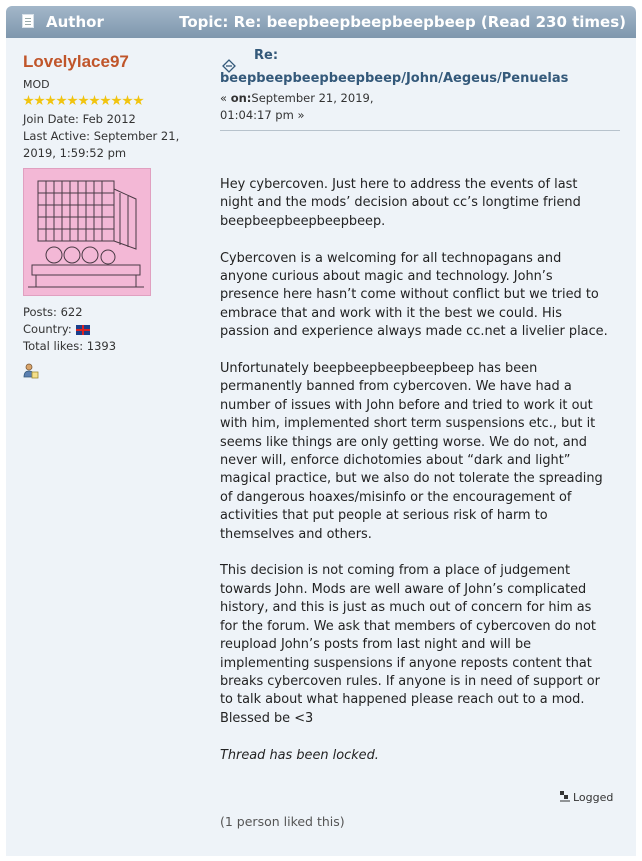 This screenshot has width=642, height=861. I want to click on uk-flag-icon, so click(82, 329).